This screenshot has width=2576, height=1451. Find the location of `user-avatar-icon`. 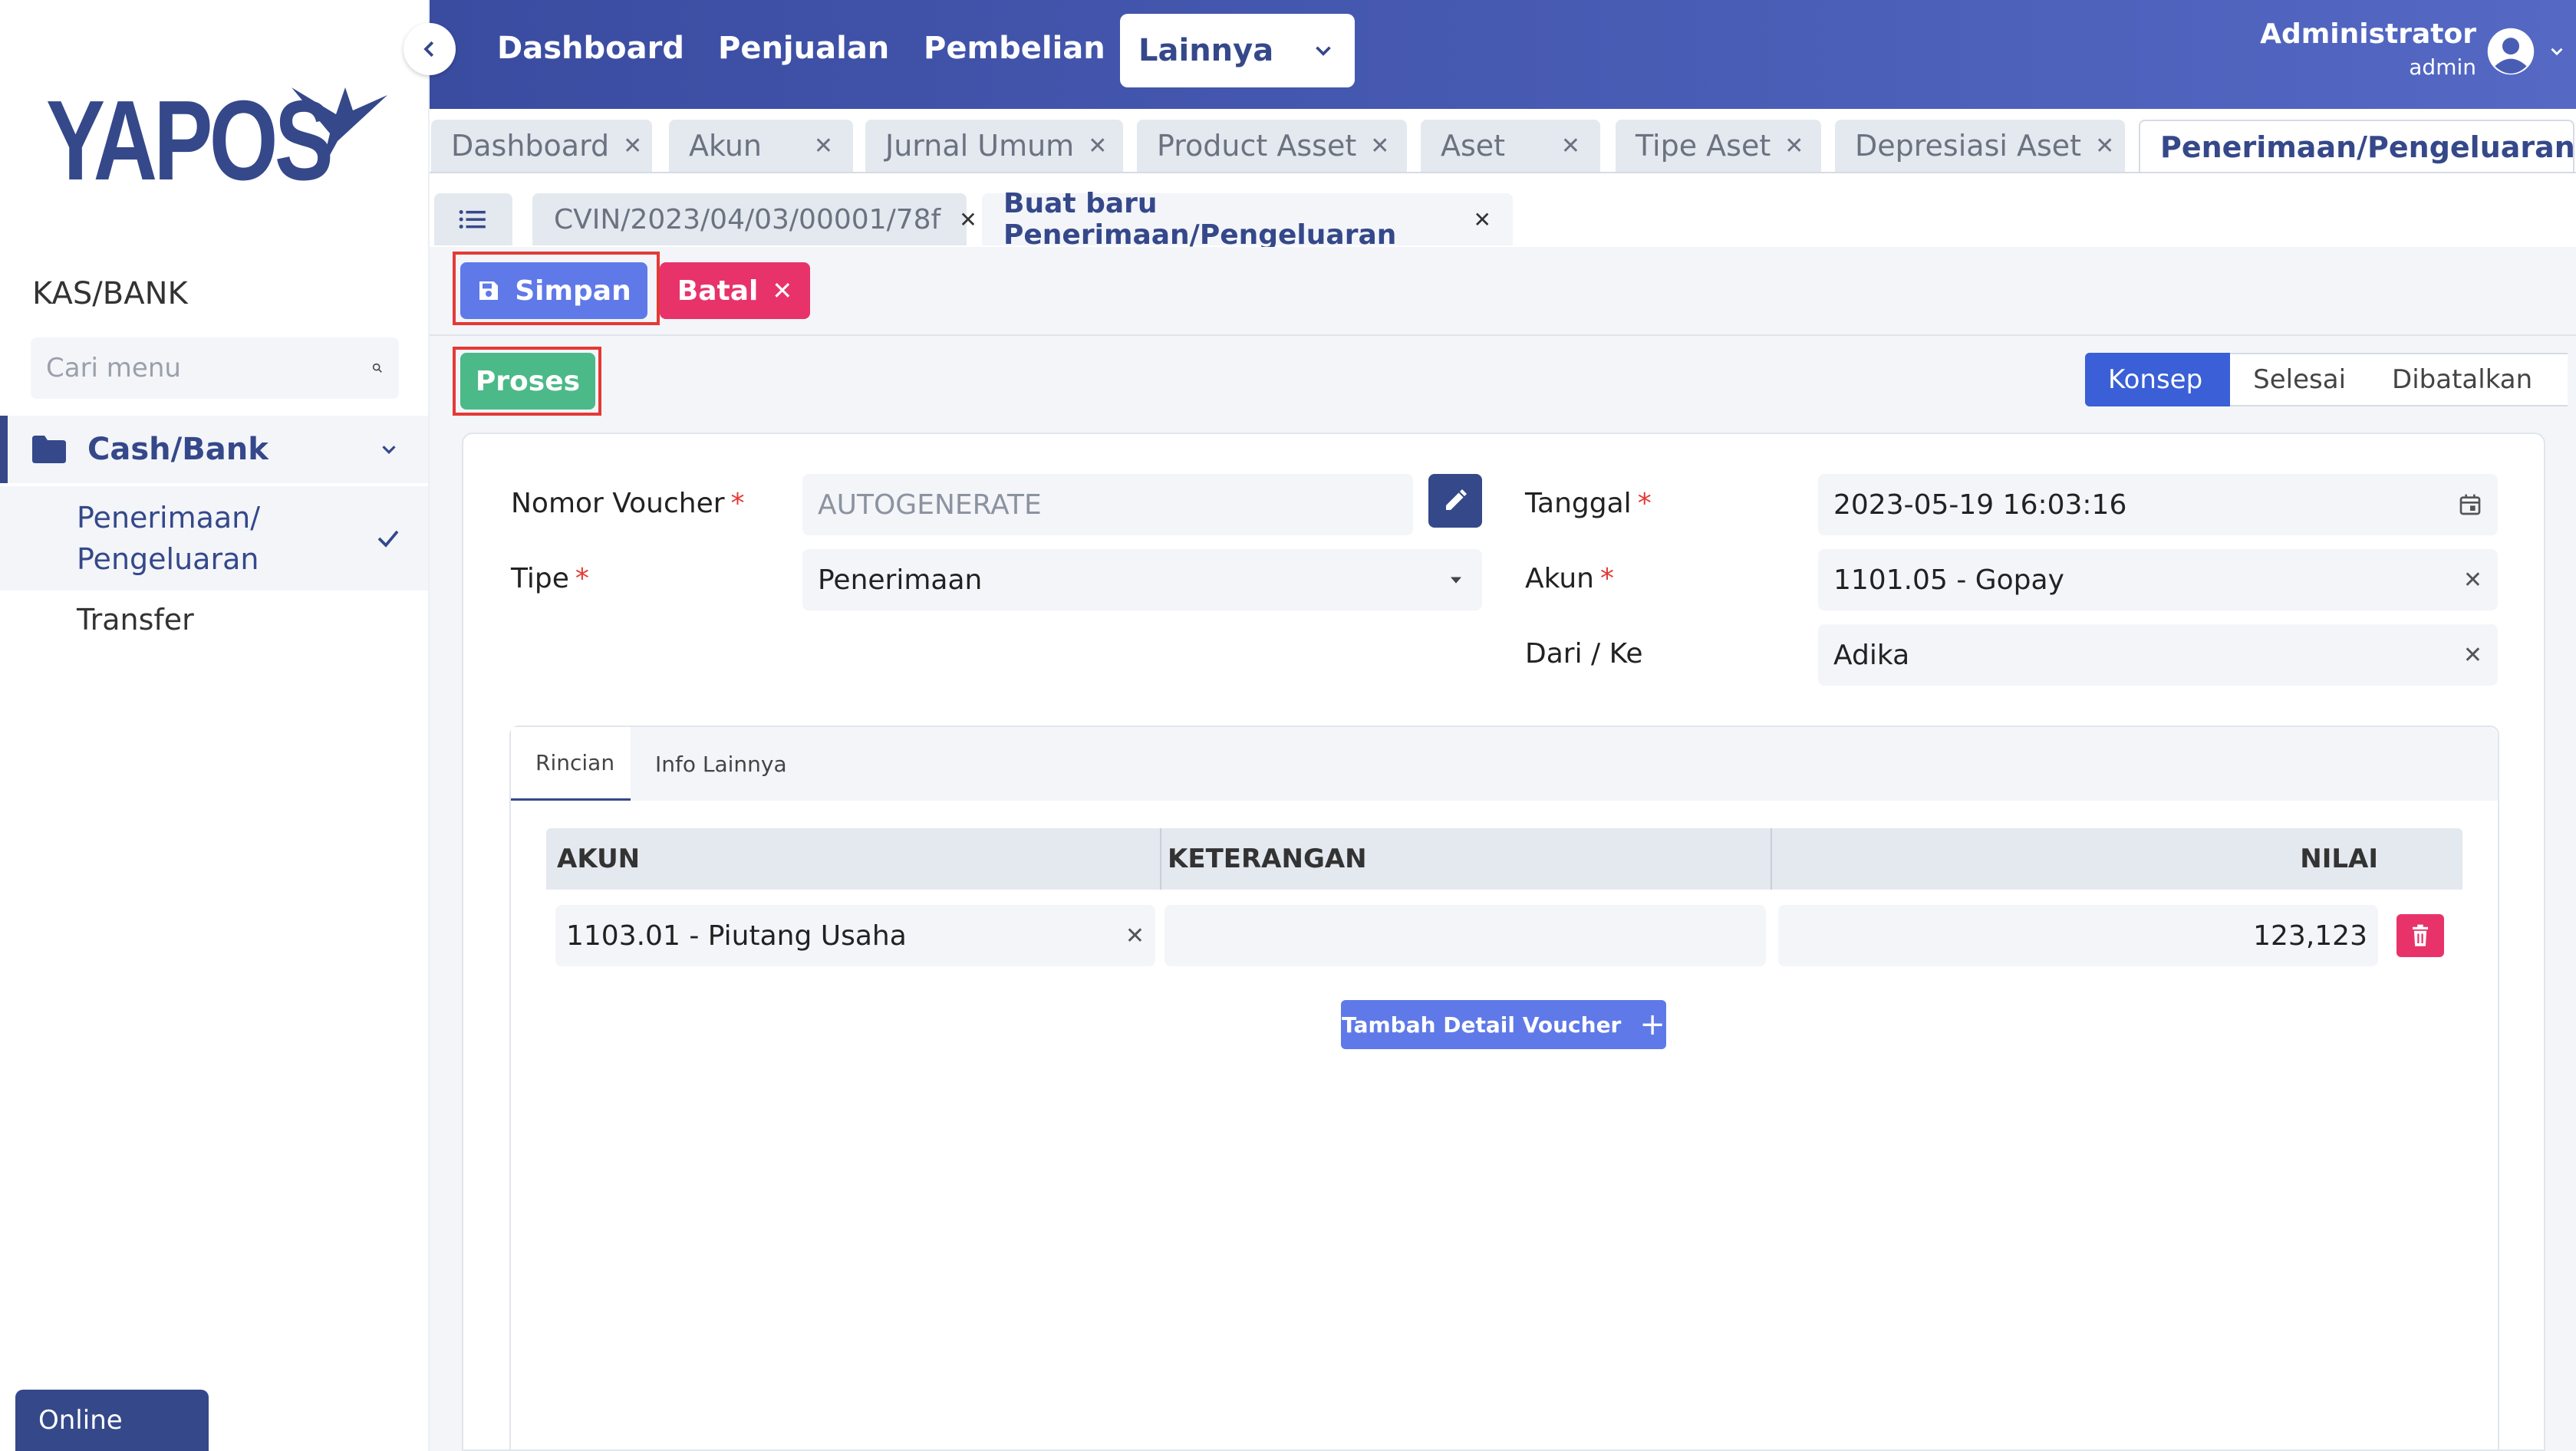

user-avatar-icon is located at coordinates (2510, 51).